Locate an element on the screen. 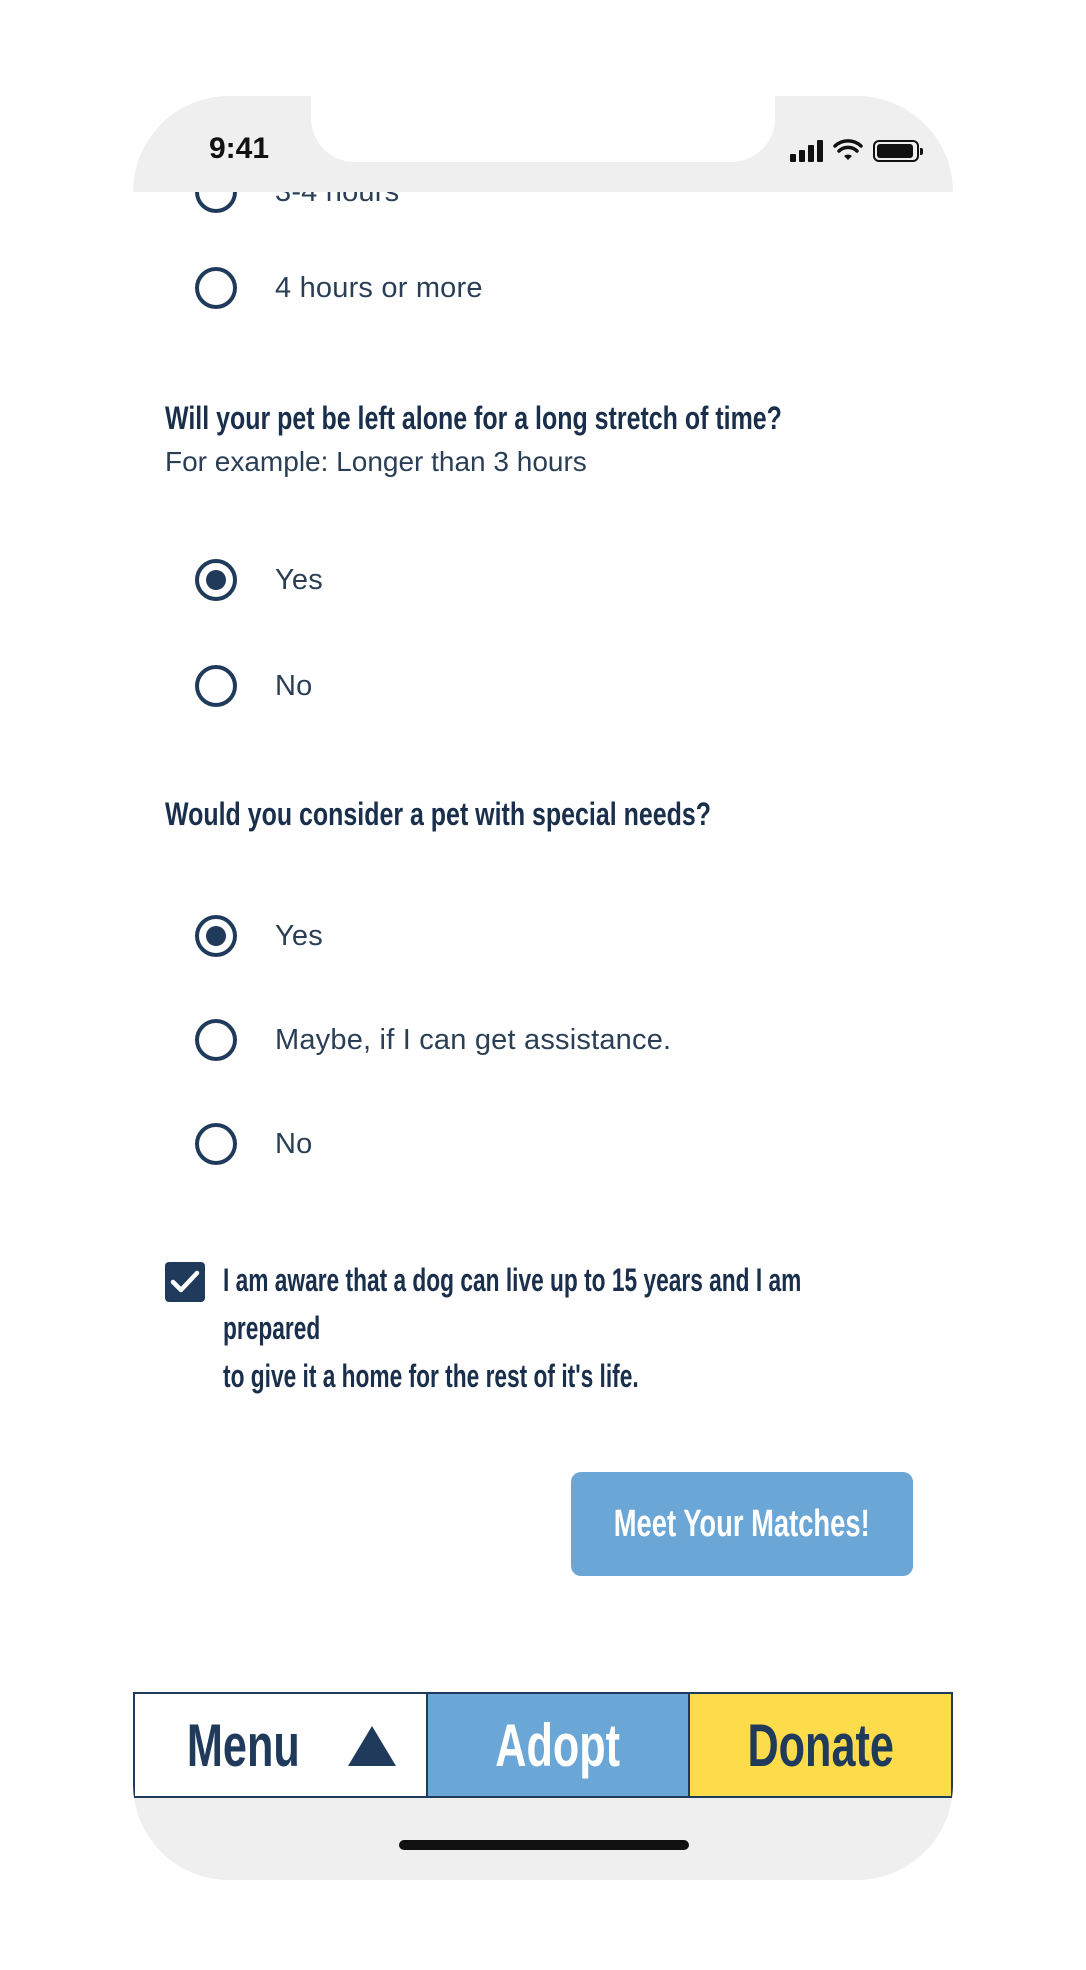 The width and height of the screenshot is (1086, 1970). battery-icon is located at coordinates (898, 151).